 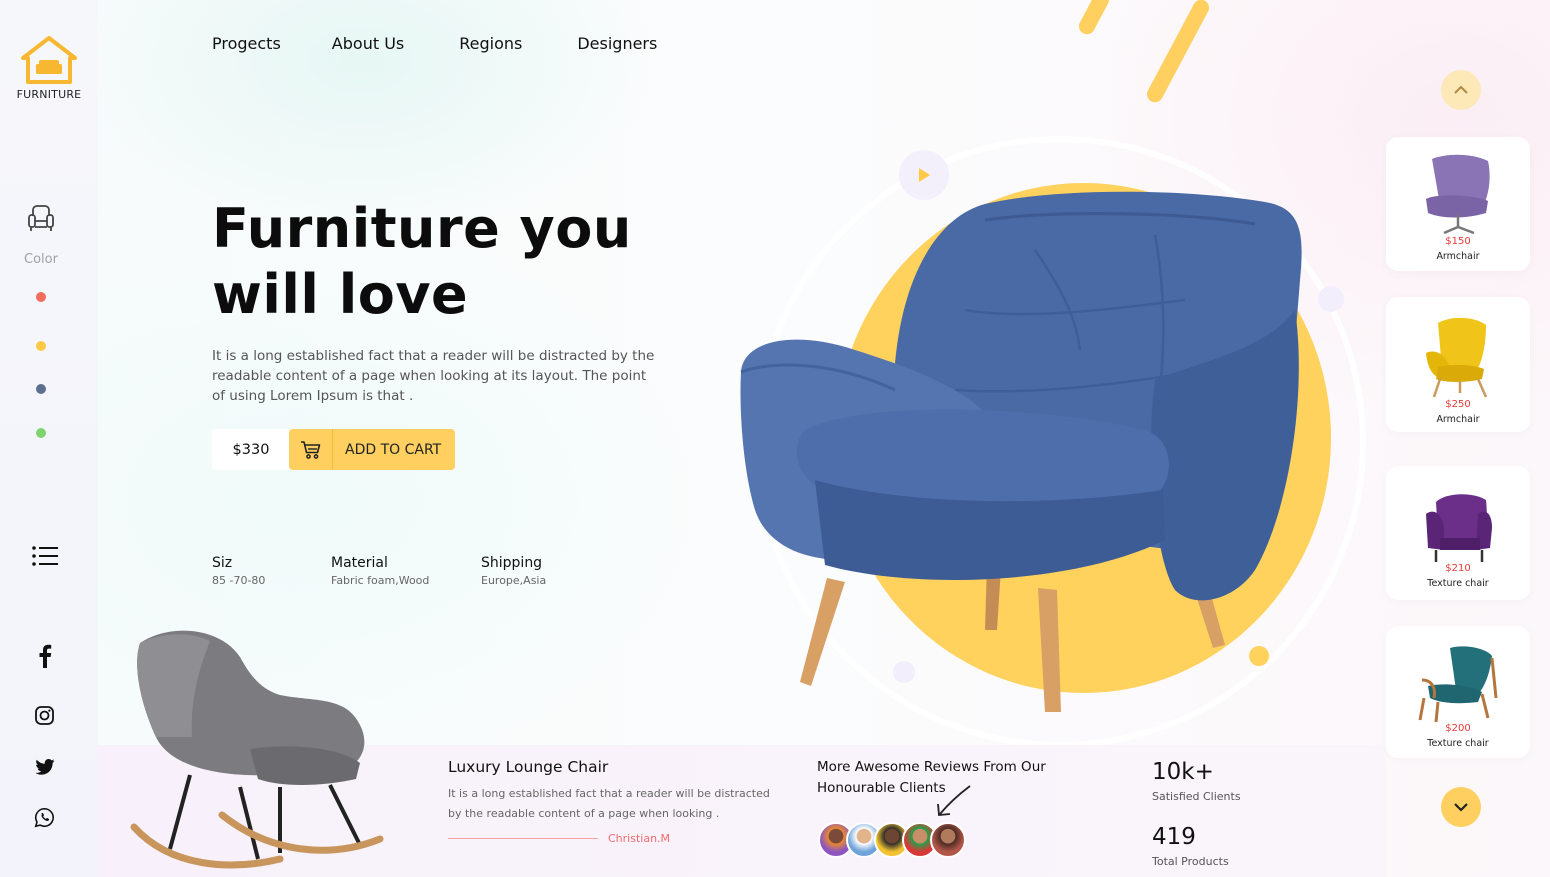 I want to click on rocking-chair-image, so click(x=257, y=749).